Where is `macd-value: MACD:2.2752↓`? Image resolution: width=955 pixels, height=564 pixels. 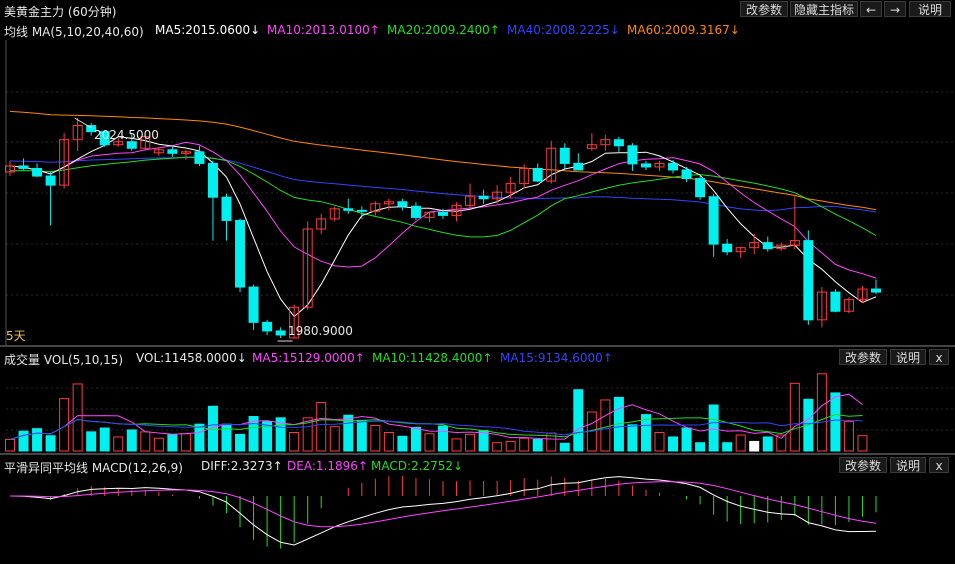 macd-value: MACD:2.2752↓ is located at coordinates (417, 466).